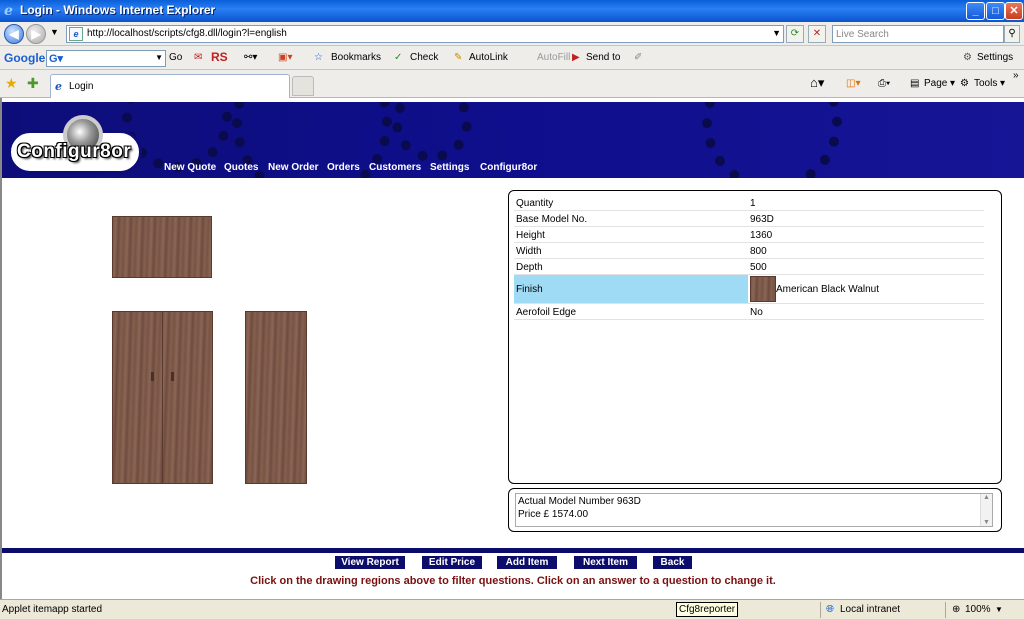  I want to click on question-answer: 500, so click(758, 267).